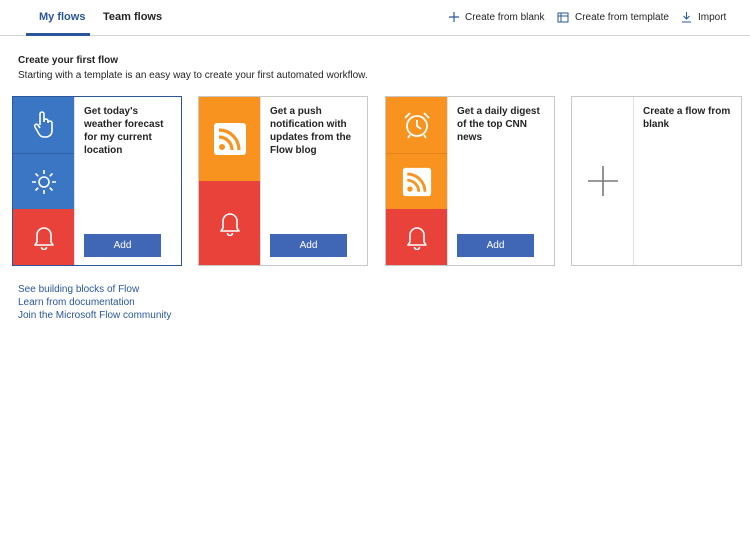  Describe the element at coordinates (687, 118) in the screenshot. I see `card-title: Create a flow from blank` at that location.